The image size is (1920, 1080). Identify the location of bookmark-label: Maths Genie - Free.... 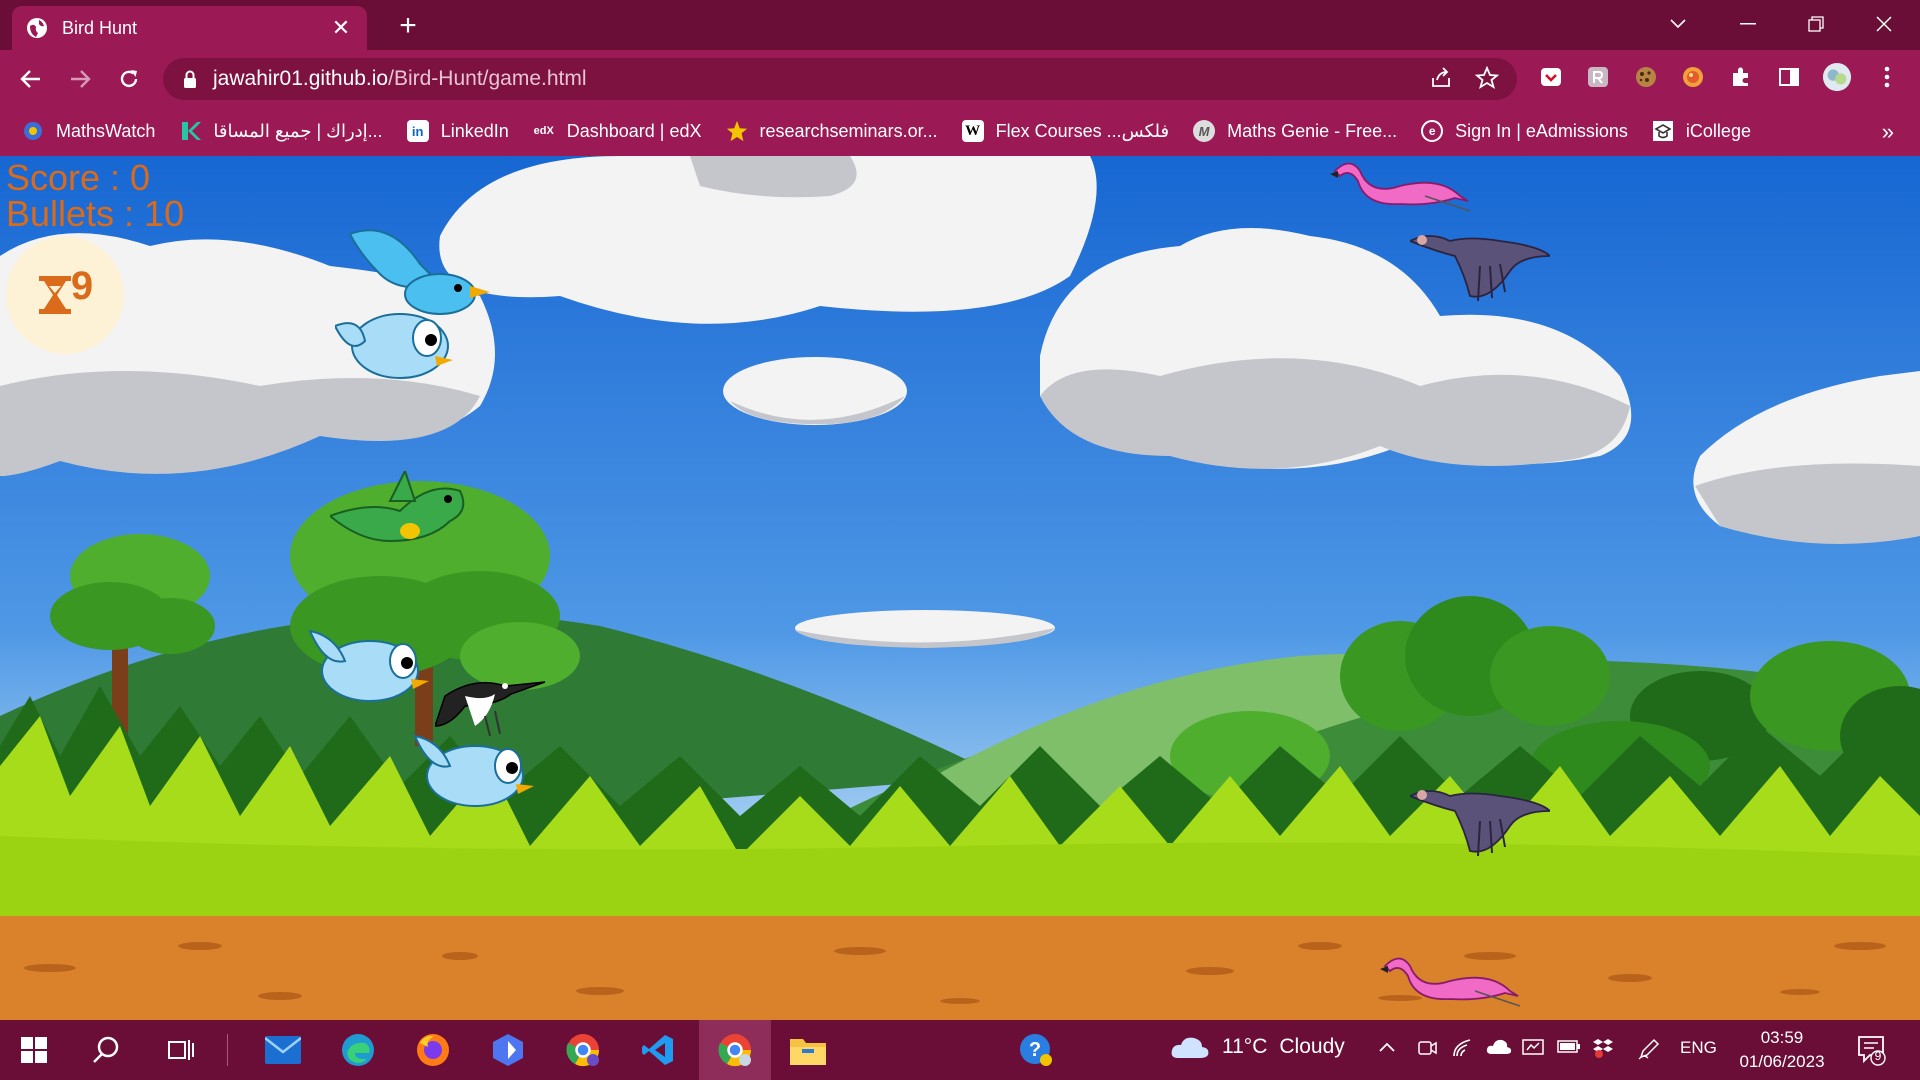
(1312, 130).